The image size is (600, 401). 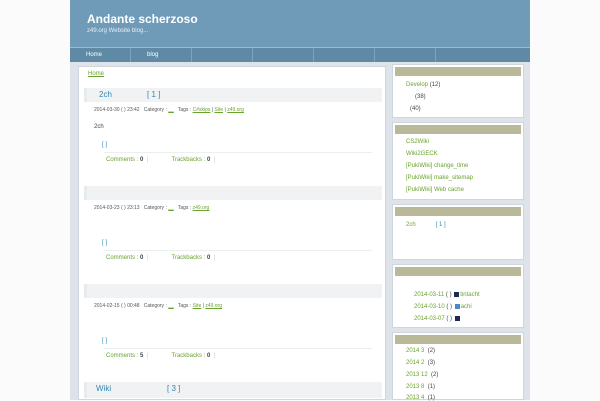 What do you see at coordinates (417, 142) in the screenshot?
I see `recent-entry-link: CS2Wiki` at bounding box center [417, 142].